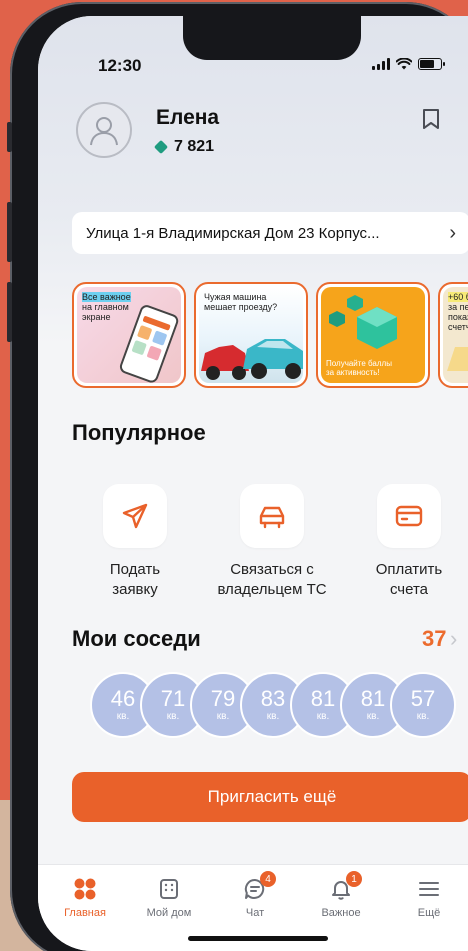 This screenshot has width=468, height=951. What do you see at coordinates (223, 698) in the screenshot?
I see `apartment-number: 79` at bounding box center [223, 698].